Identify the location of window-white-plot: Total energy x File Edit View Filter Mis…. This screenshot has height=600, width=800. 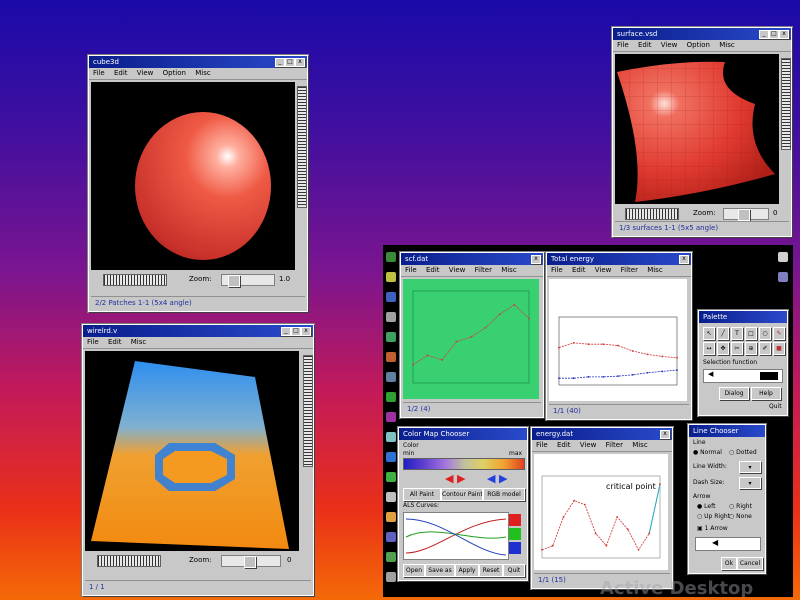
(619, 336).